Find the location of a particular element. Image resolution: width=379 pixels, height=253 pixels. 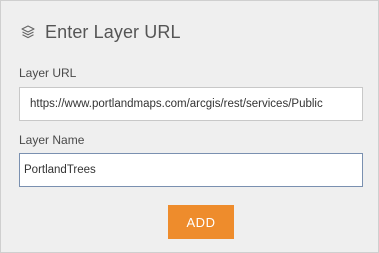

dialog-title: Enter Layer URL is located at coordinates (113, 31).